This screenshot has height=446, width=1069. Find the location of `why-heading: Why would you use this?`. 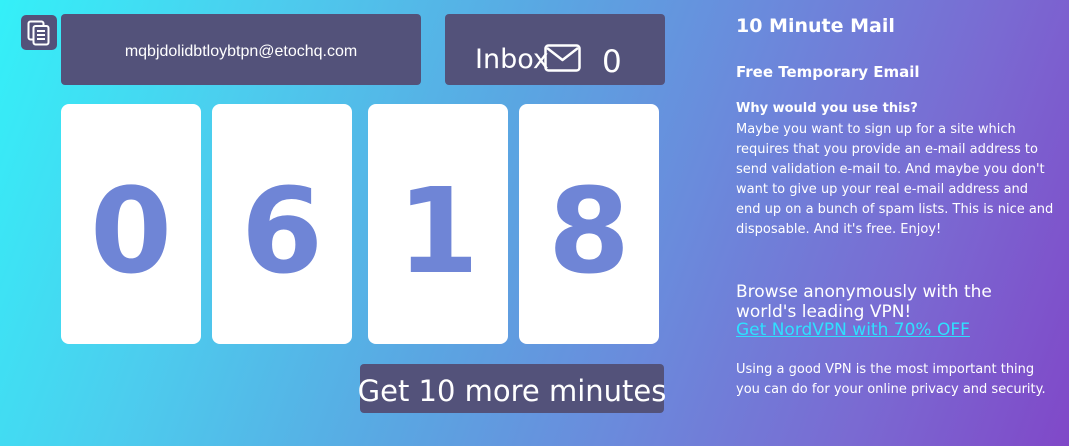

why-heading: Why would you use this? is located at coordinates (827, 108).